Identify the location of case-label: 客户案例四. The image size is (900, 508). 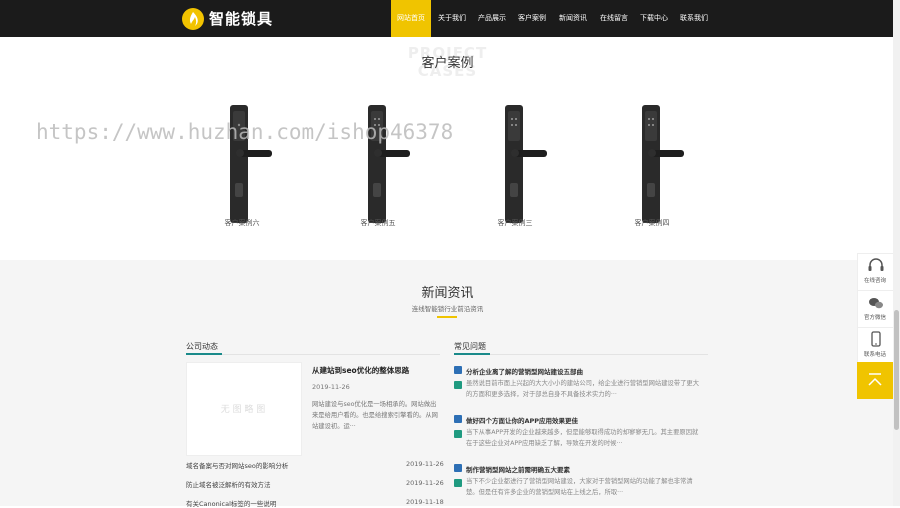
(652, 223).